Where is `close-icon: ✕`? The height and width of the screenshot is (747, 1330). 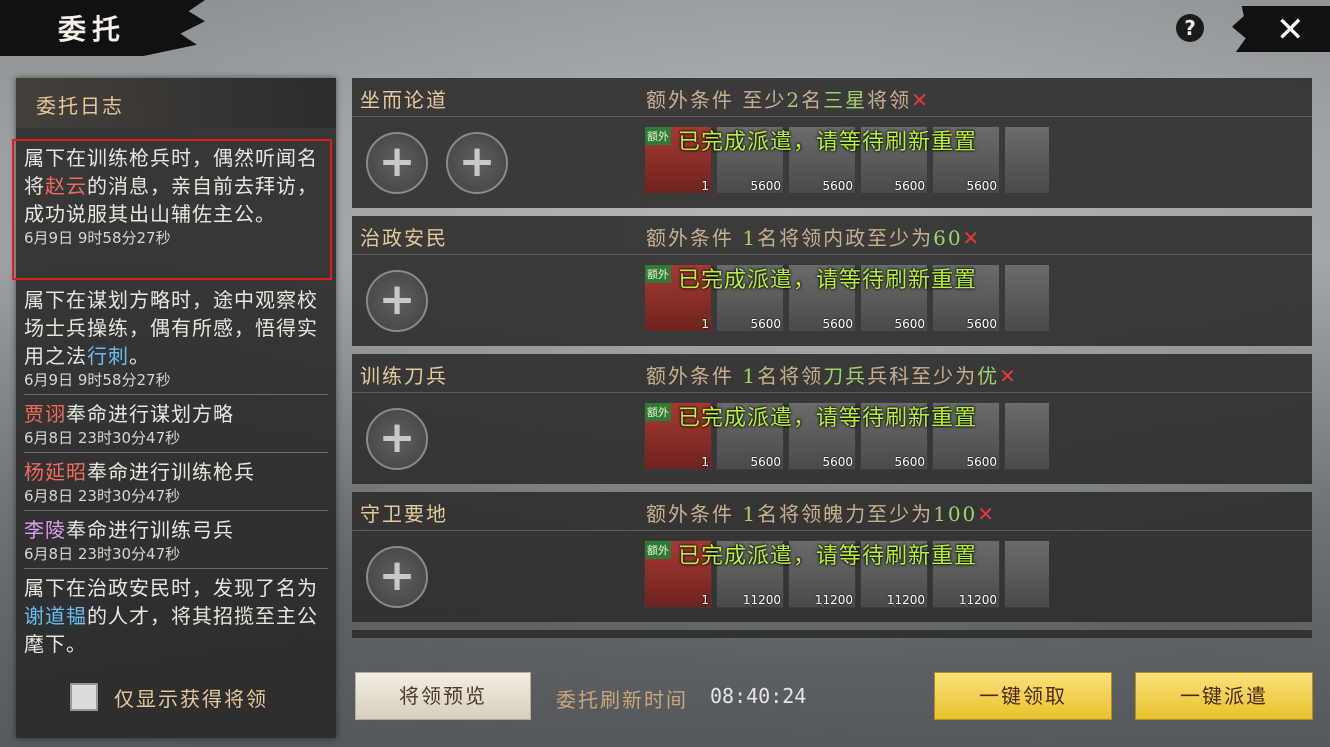 close-icon: ✕ is located at coordinates (1290, 30).